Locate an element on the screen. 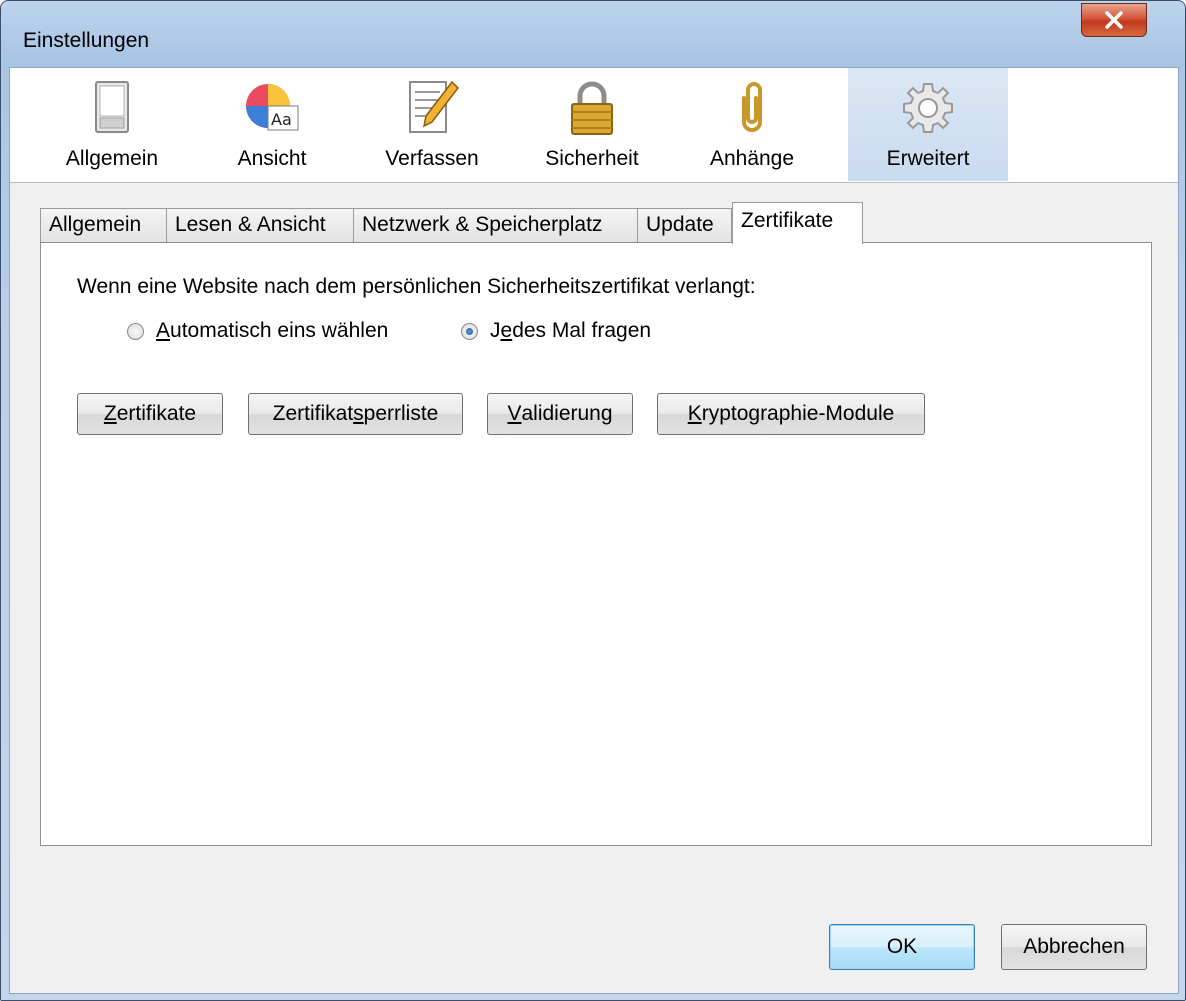 The image size is (1186, 1001). padlock-icon is located at coordinates (592, 108).